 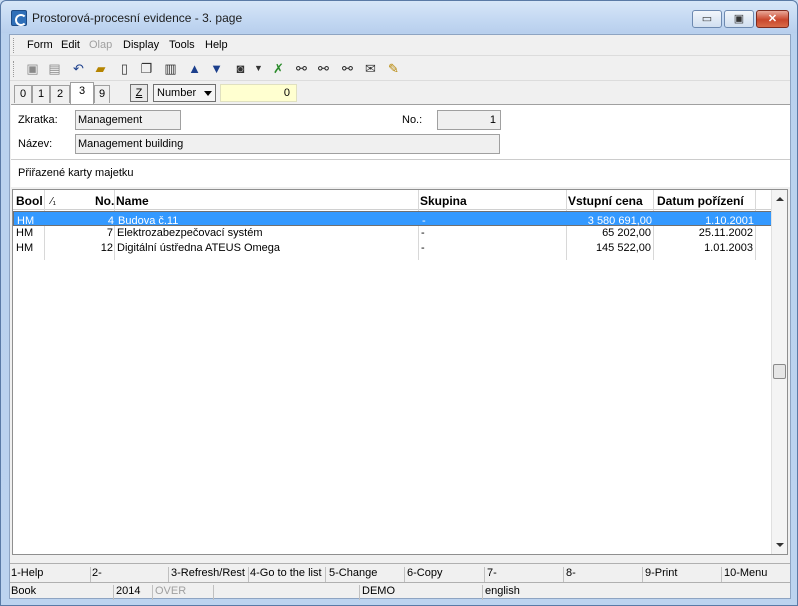 I want to click on window-title: Prostorová-procesní evidence - 3. page, so click(x=137, y=18).